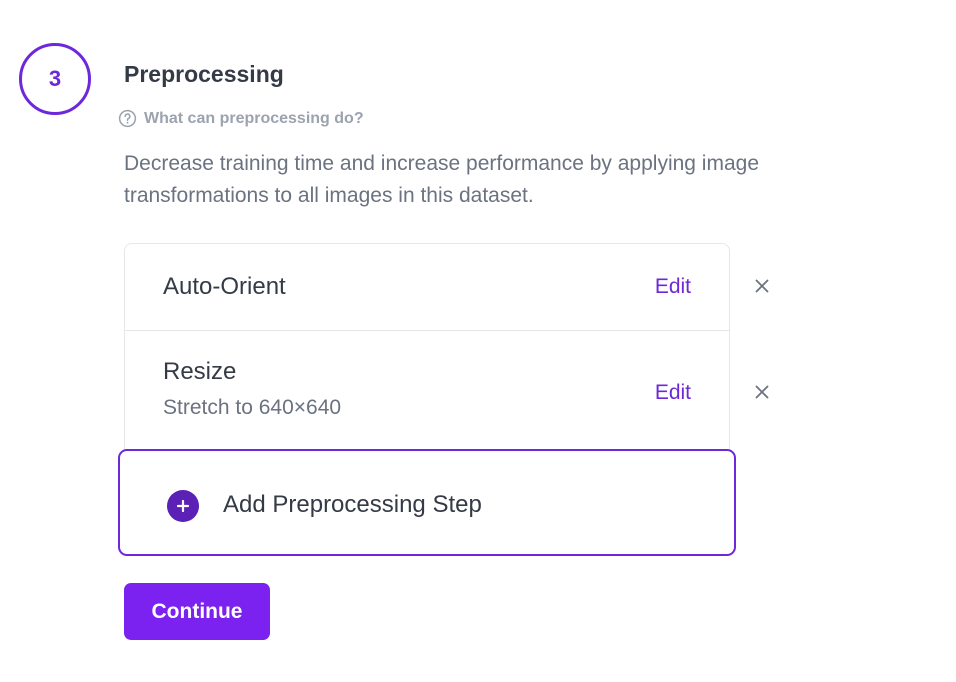  I want to click on help-link: What can preprocessing do?, so click(241, 118).